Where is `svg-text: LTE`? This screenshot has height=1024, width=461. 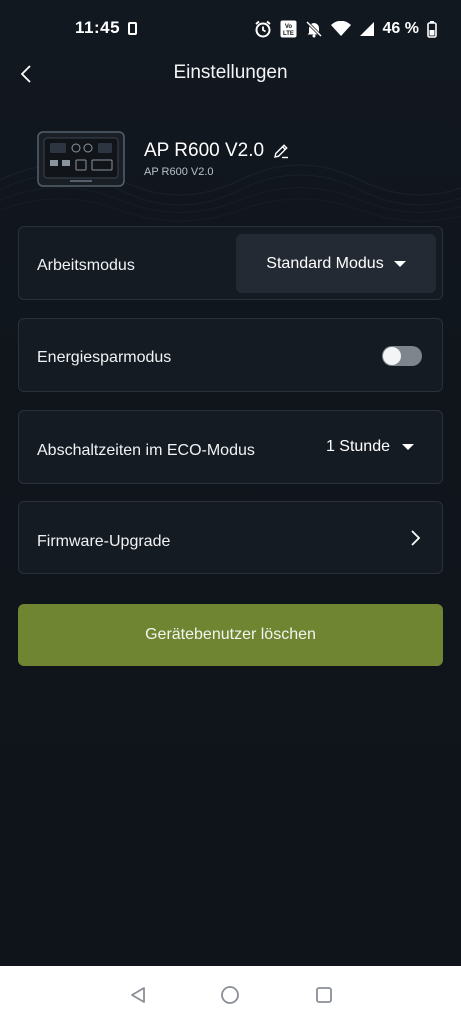 svg-text: LTE is located at coordinates (288, 34).